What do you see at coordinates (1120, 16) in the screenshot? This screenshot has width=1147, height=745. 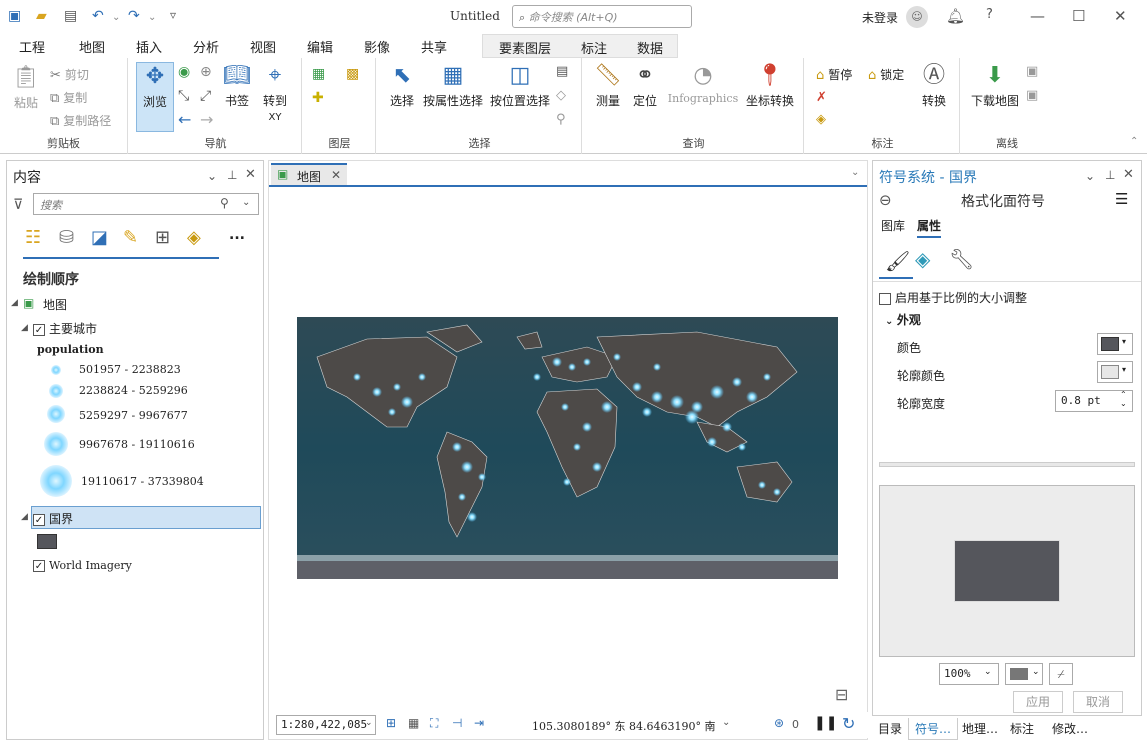 I see `close-window-icon: ✕` at bounding box center [1120, 16].